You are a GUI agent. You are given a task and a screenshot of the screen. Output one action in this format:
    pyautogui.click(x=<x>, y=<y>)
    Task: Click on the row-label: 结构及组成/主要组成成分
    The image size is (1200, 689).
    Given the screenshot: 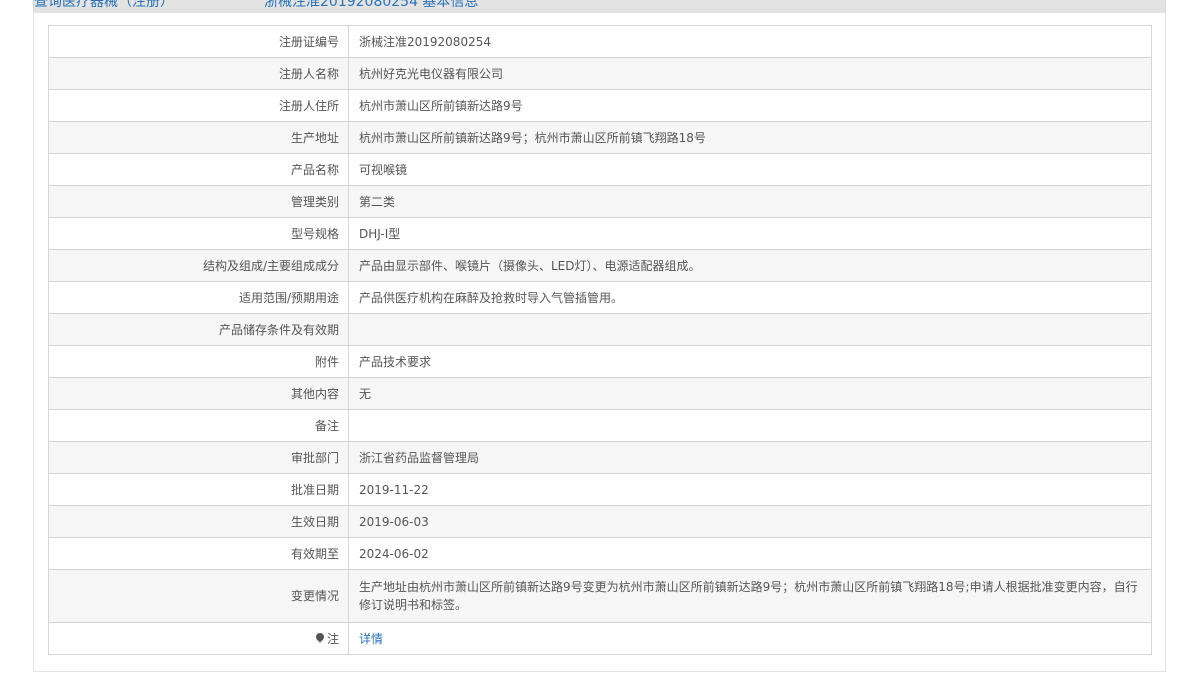 What is the action you would take?
    pyautogui.click(x=198, y=265)
    